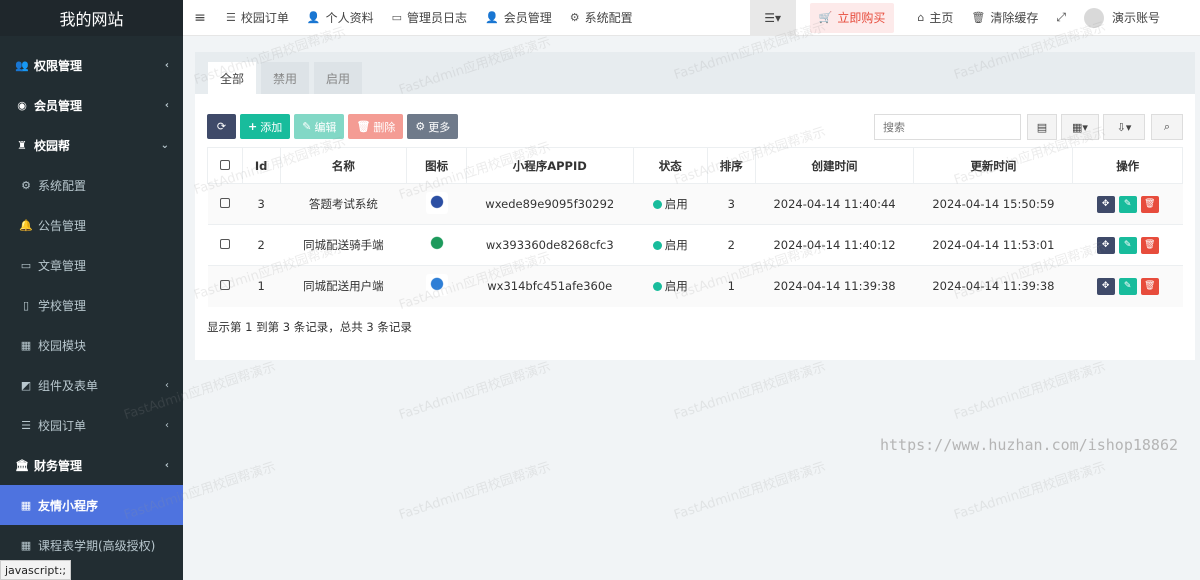 Image resolution: width=1200 pixels, height=580 pixels. What do you see at coordinates (993, 165) in the screenshot?
I see `column-header: 更新时间` at bounding box center [993, 165].